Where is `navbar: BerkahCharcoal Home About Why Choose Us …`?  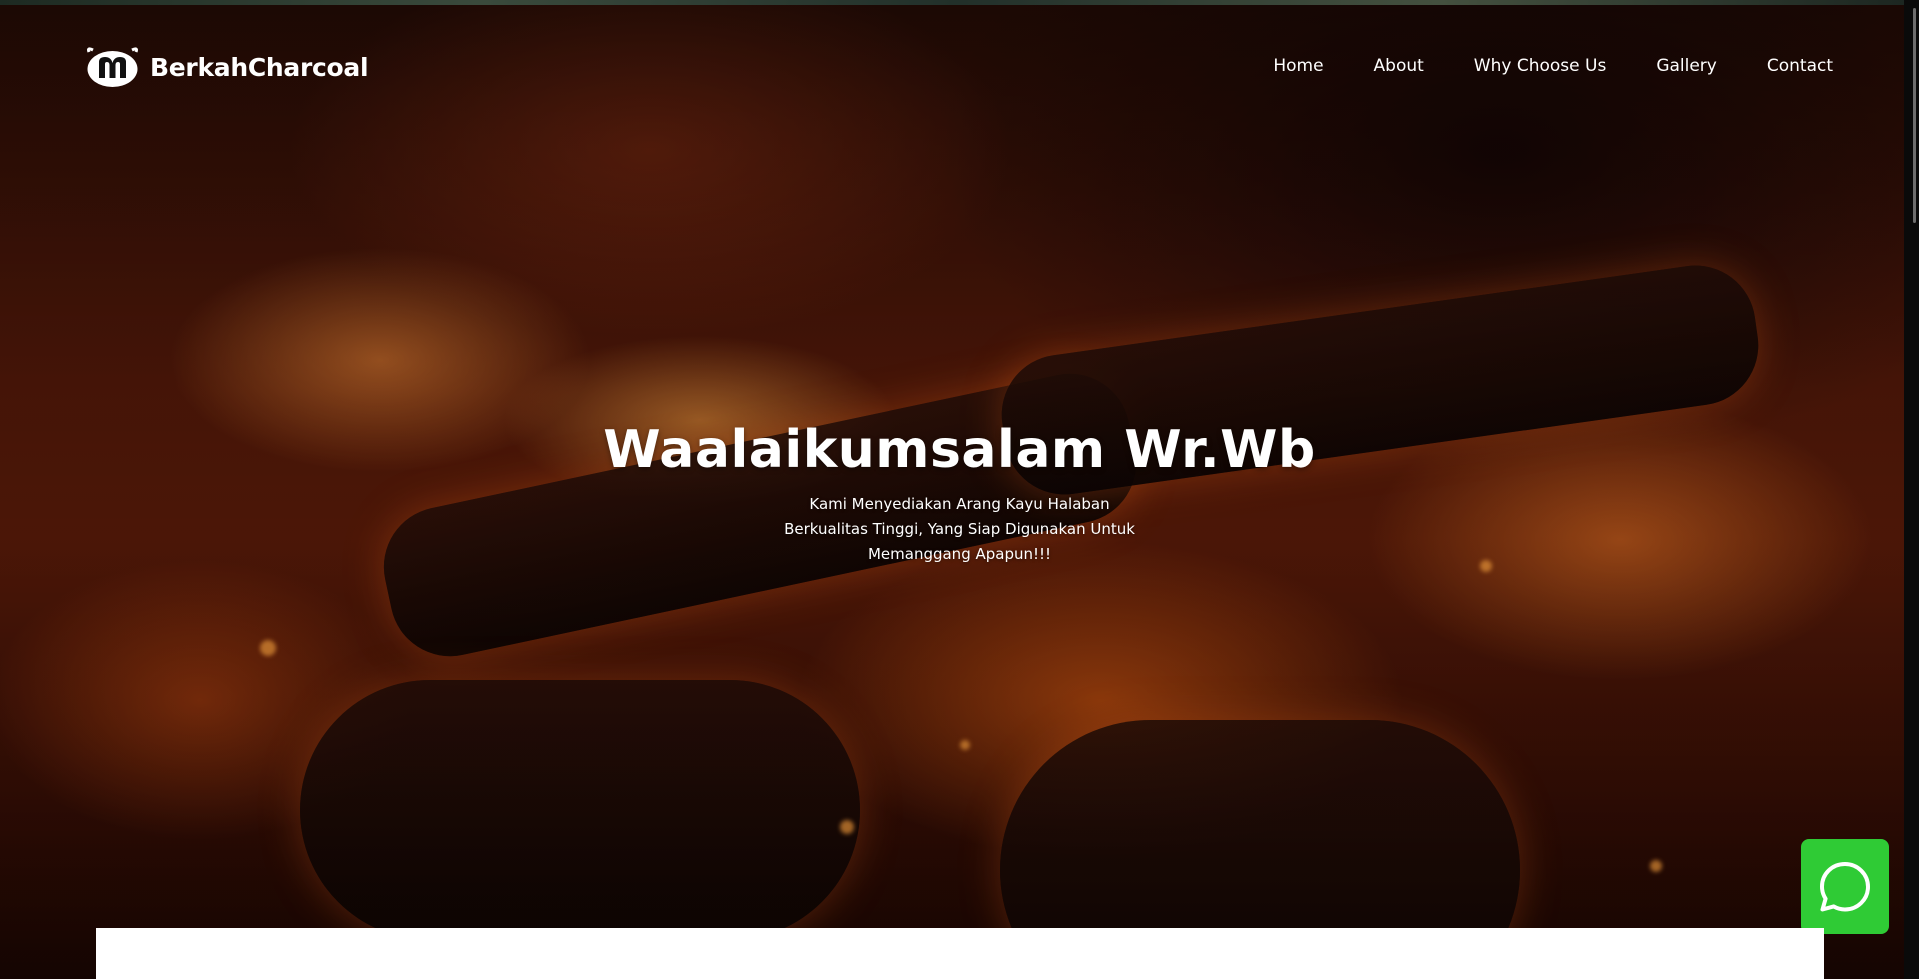 navbar: BerkahCharcoal Home About Why Choose Us … is located at coordinates (959, 68).